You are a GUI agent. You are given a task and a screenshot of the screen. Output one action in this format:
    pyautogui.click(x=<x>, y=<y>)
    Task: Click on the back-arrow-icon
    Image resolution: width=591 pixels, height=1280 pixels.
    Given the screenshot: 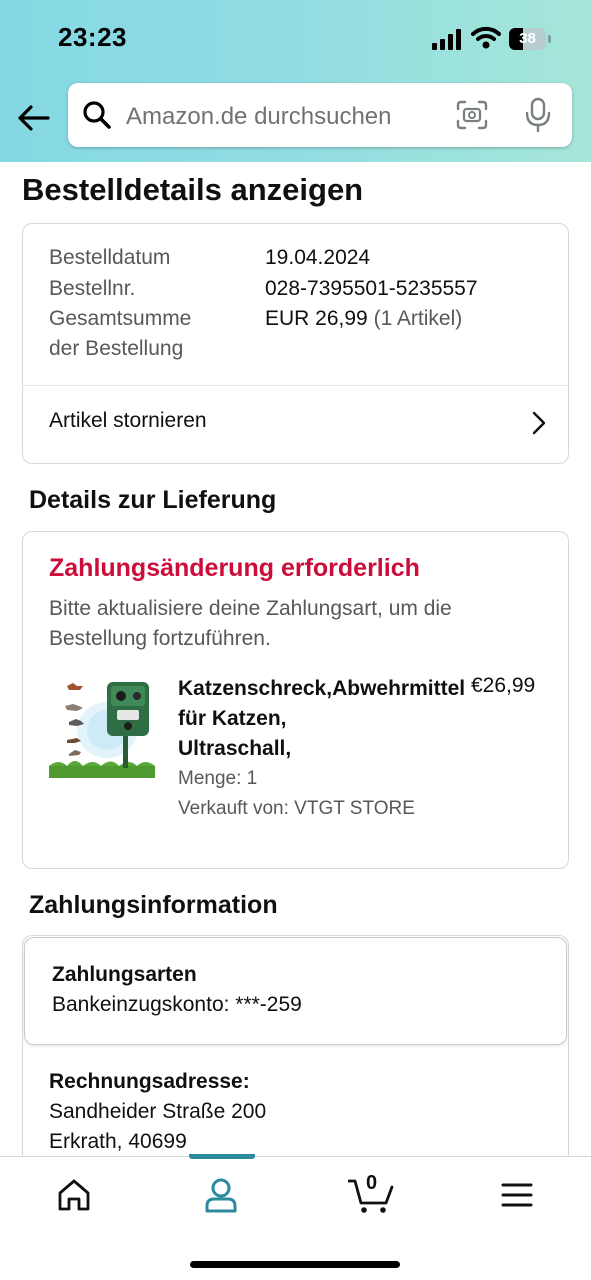 What is the action you would take?
    pyautogui.click(x=34, y=118)
    